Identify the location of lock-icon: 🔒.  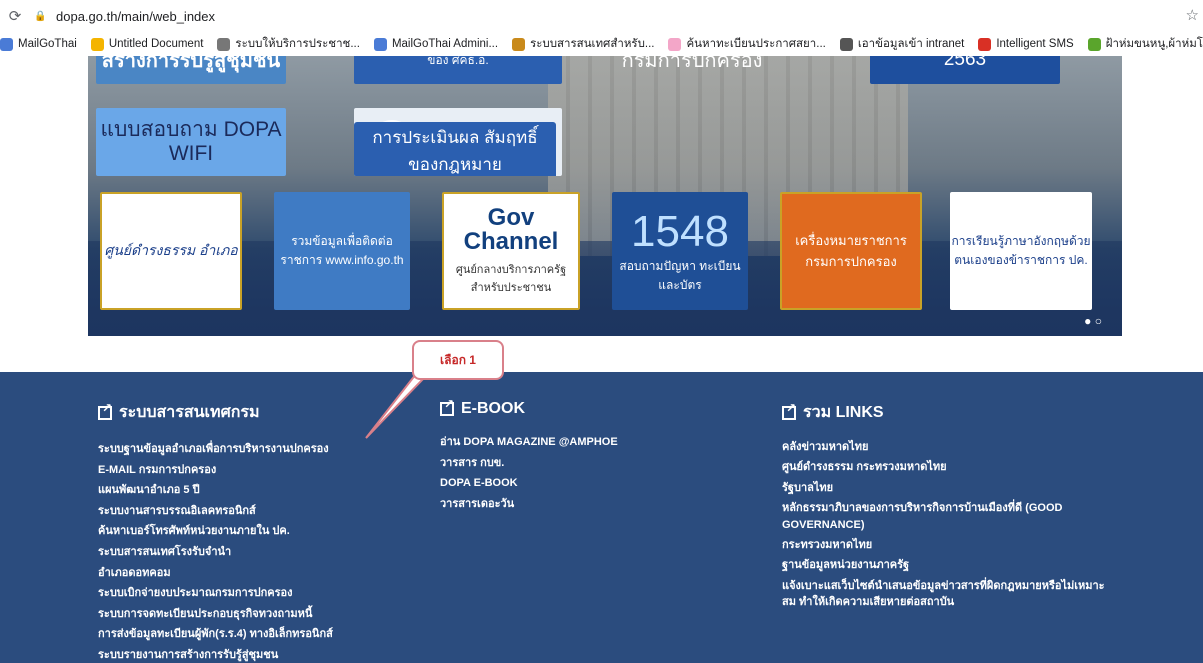
(42, 16).